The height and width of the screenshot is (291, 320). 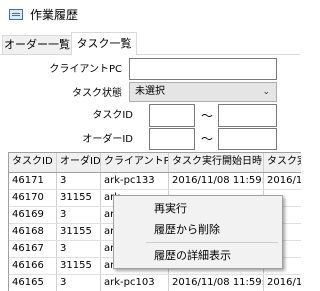 What do you see at coordinates (85, 69) in the screenshot?
I see `client-pc-label: クライアントPC` at bounding box center [85, 69].